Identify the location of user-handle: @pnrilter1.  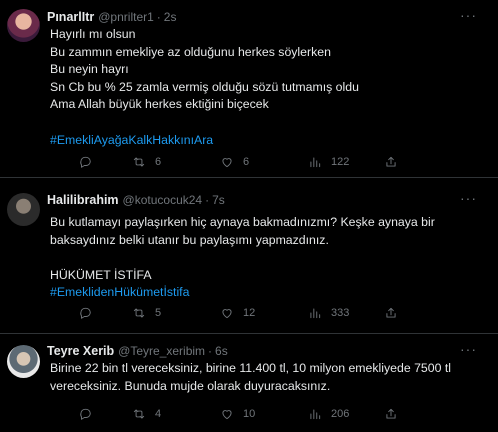
(126, 17).